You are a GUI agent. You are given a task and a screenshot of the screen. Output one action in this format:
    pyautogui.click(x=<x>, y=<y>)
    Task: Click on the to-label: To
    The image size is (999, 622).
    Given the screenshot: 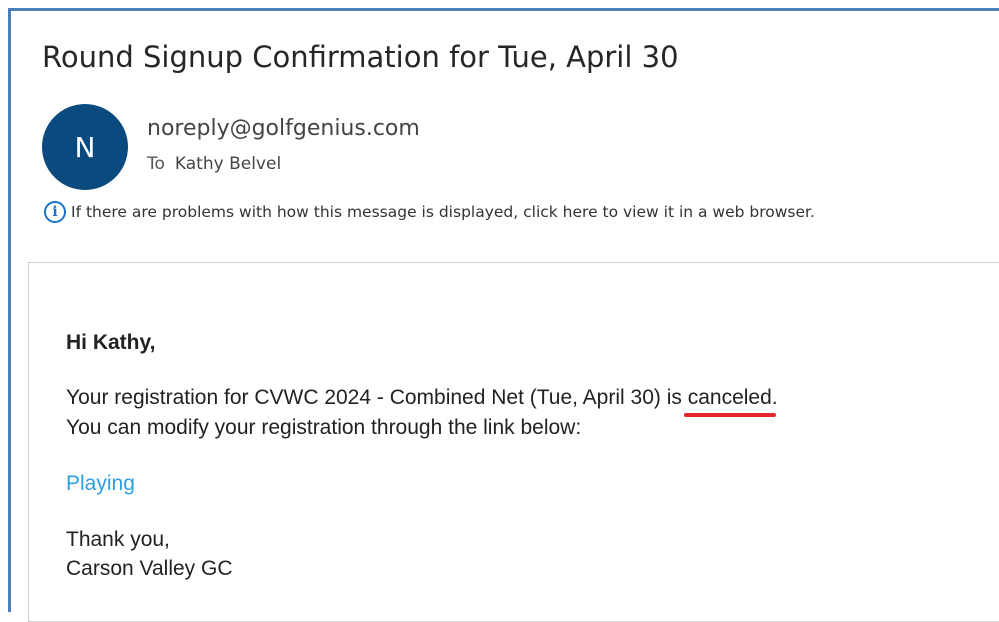 What is the action you would take?
    pyautogui.click(x=156, y=164)
    